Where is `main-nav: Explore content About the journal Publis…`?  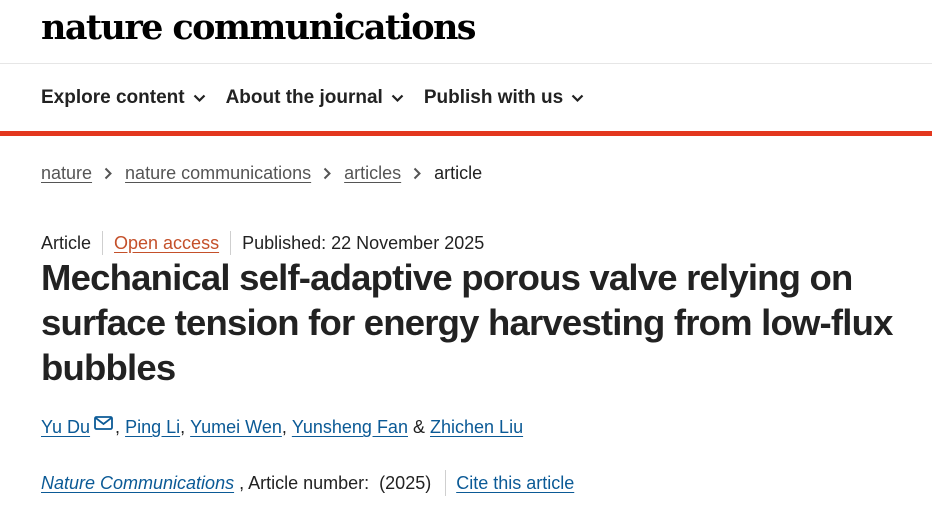
main-nav: Explore content About the journal Publis… is located at coordinates (322, 98).